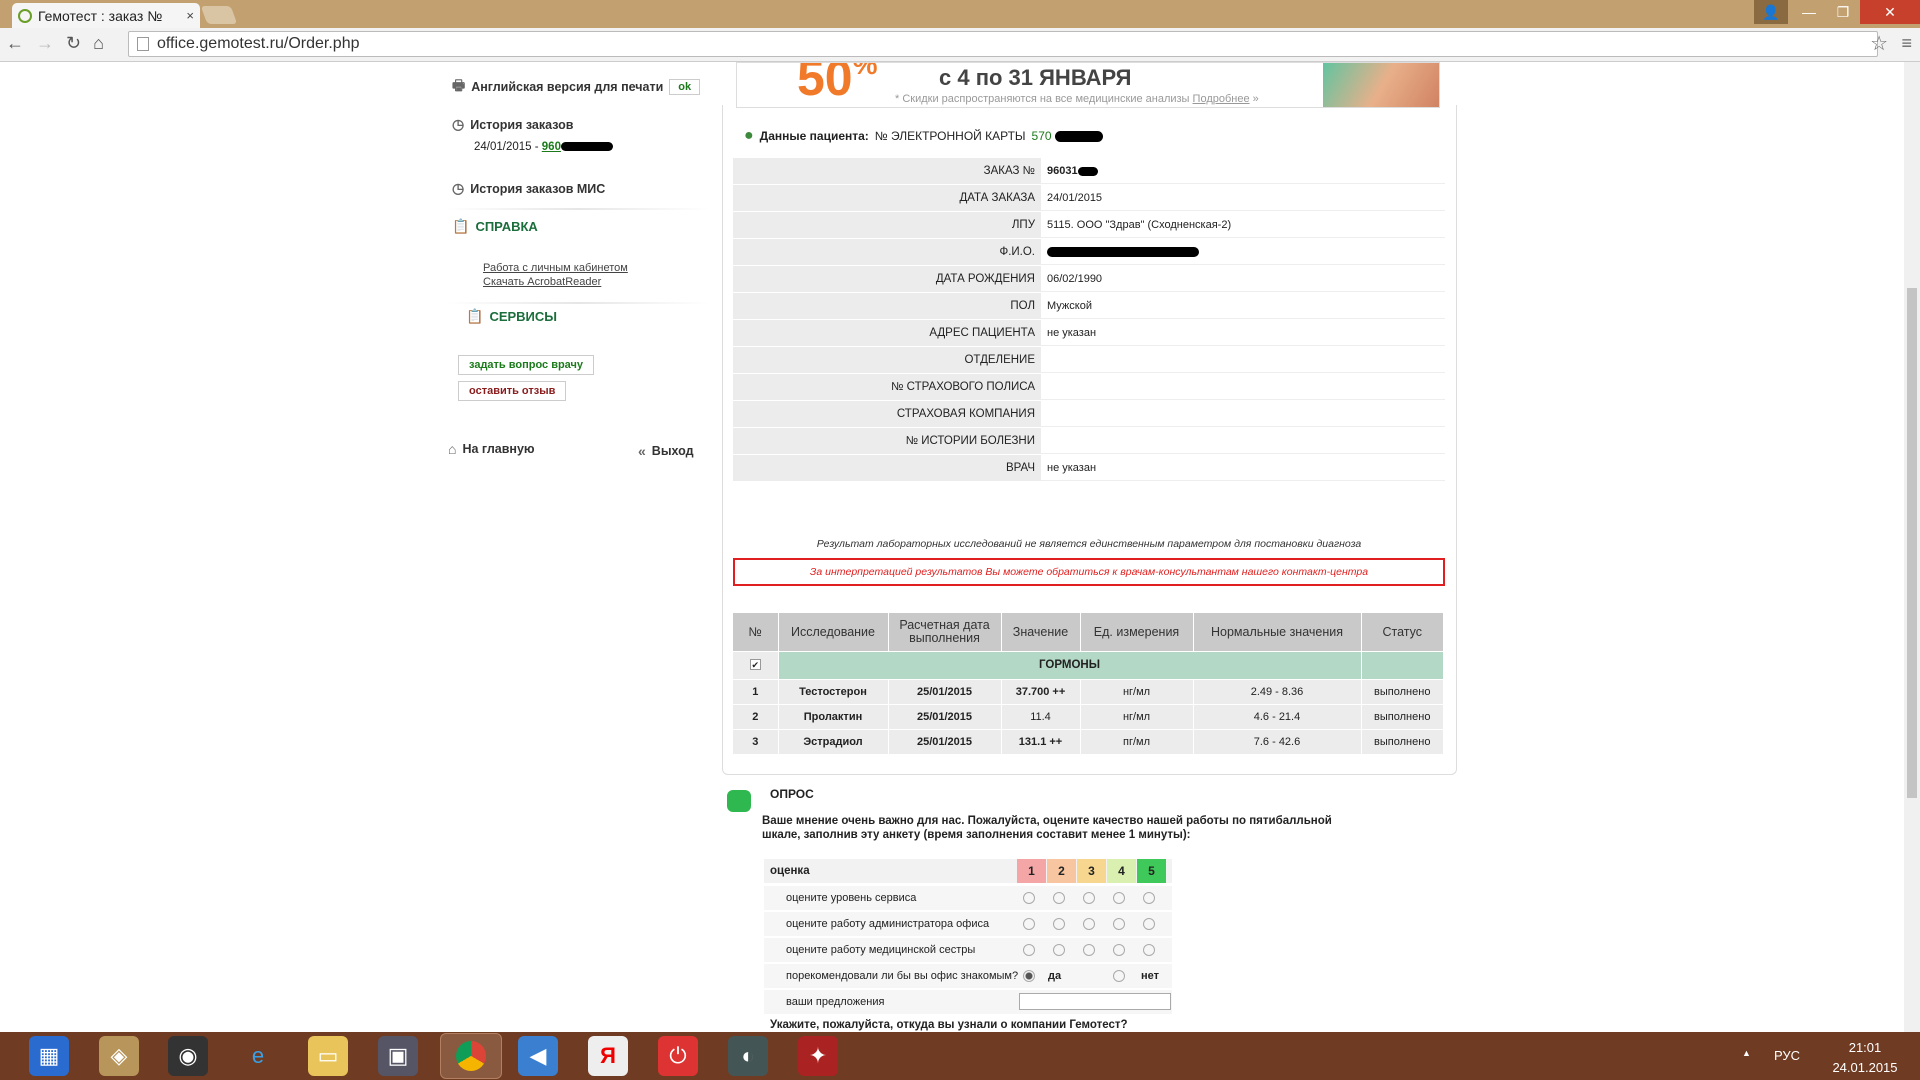 Image resolution: width=1920 pixels, height=1080 pixels. What do you see at coordinates (685, 87) in the screenshot?
I see `ok-button: ok` at bounding box center [685, 87].